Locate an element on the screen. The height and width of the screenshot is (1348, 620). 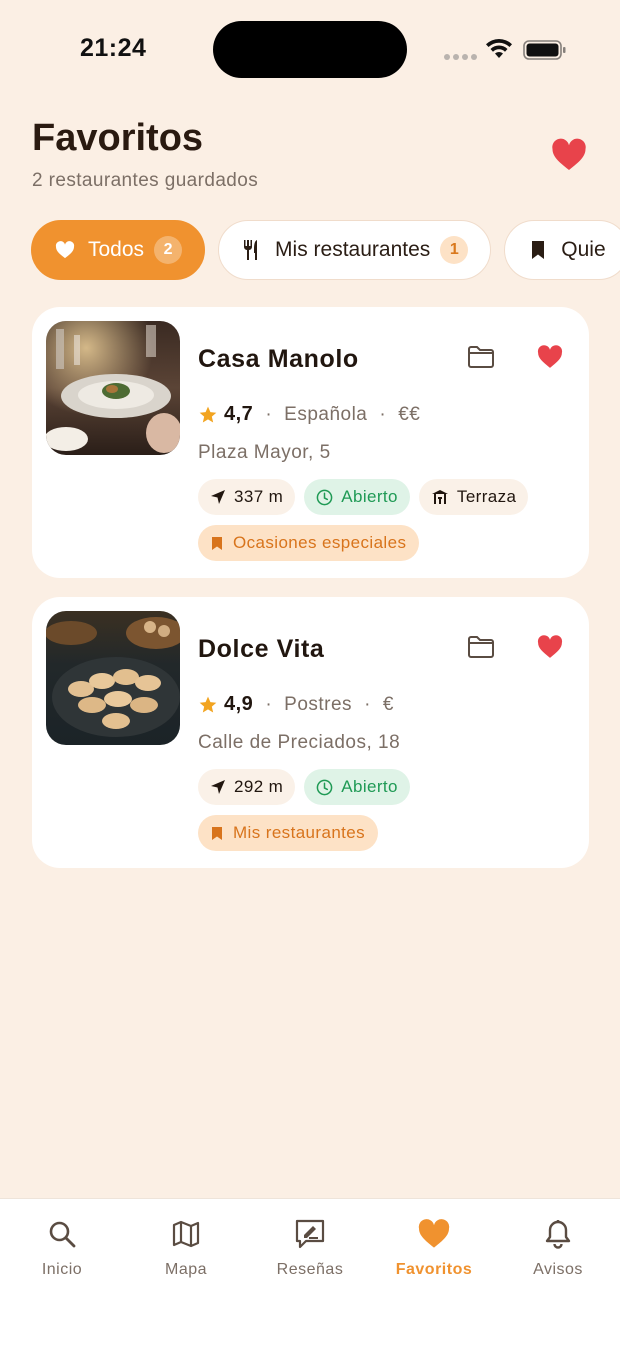
filter-chips: Todos 2 Mis restaurantes 1 Quie is located at coordinates (325, 250).